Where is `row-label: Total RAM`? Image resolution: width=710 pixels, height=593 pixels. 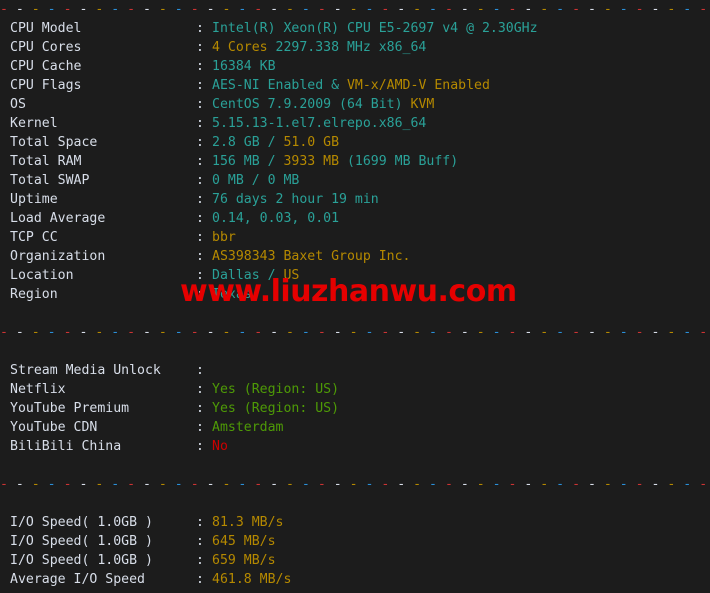
row-label: Total RAM is located at coordinates (46, 161).